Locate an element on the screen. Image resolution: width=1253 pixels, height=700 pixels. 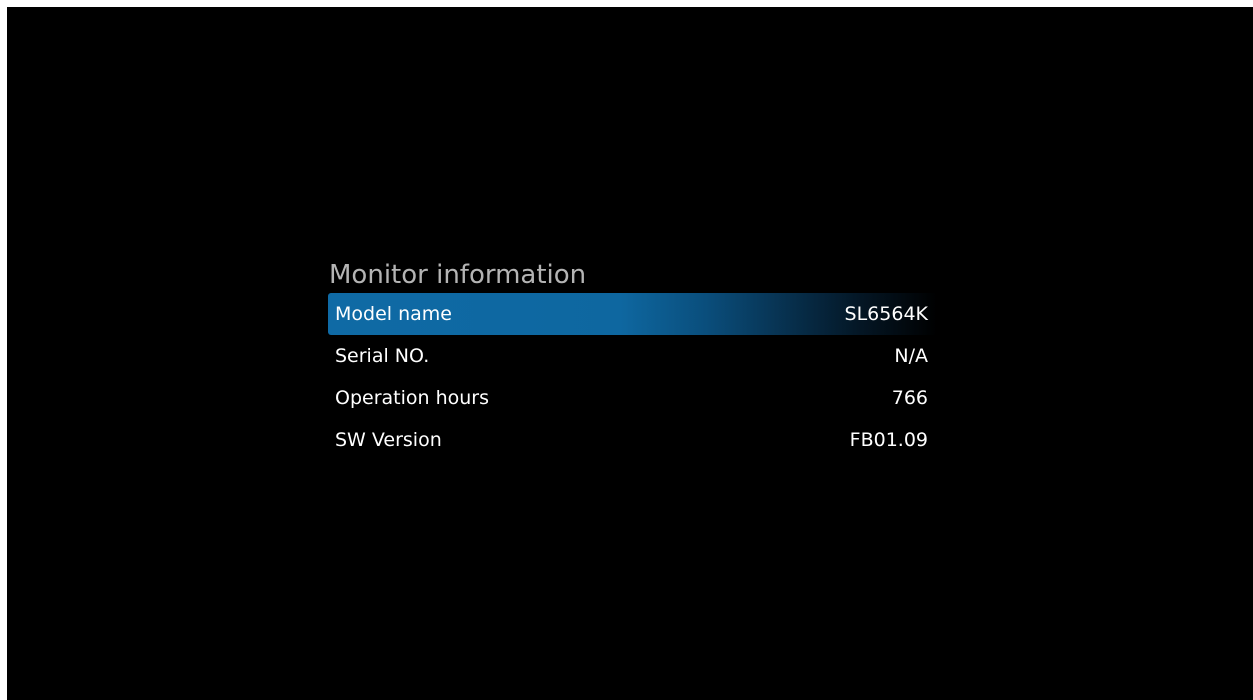
info-row-model-name: Model name SL6564K is located at coordinates (632, 314).